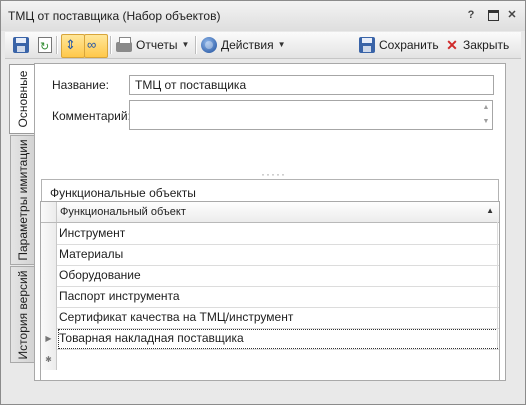  I want to click on table-row: Паспорт инструмента, so click(270, 297).